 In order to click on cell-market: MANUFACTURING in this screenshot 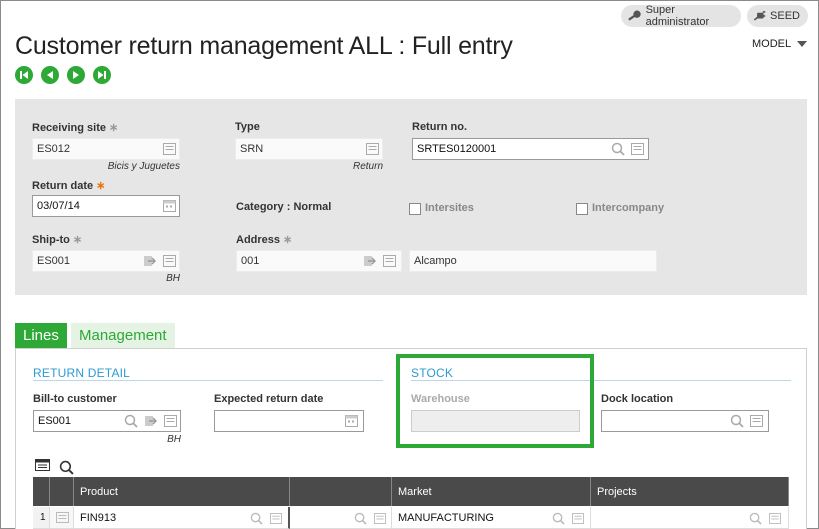, I will do `click(491, 518)`.